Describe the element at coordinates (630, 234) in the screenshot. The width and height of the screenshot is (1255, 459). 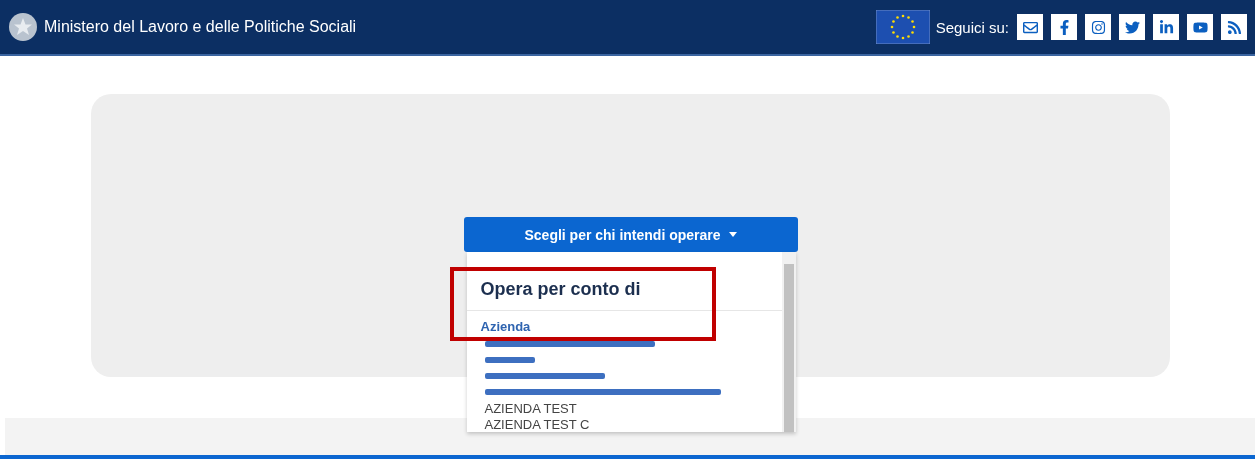
I see `account-dropdown-button: Scegli per chi intendi operare` at that location.